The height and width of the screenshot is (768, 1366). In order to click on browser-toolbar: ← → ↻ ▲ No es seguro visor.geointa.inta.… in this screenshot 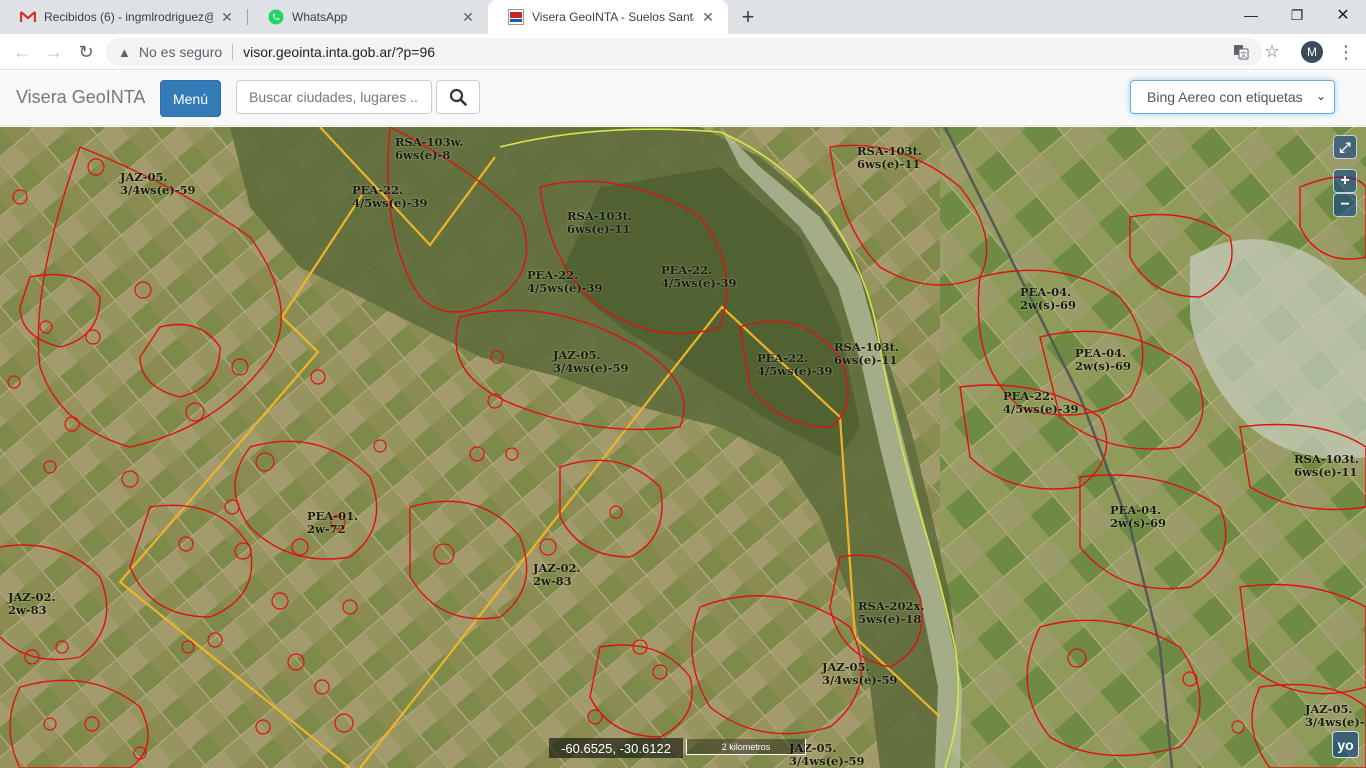, I will do `click(683, 52)`.